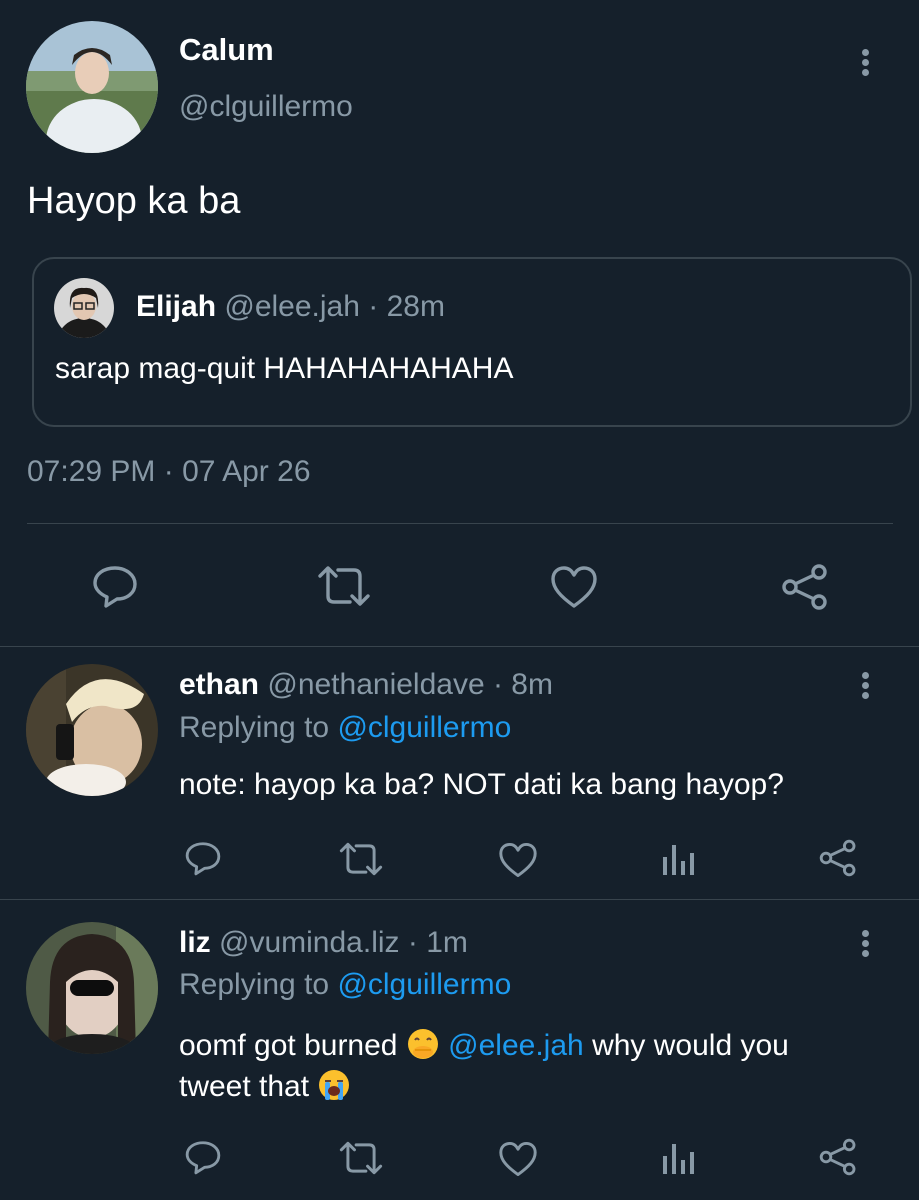 The image size is (919, 1200). I want to click on quoted-tweet-card, so click(472, 342).